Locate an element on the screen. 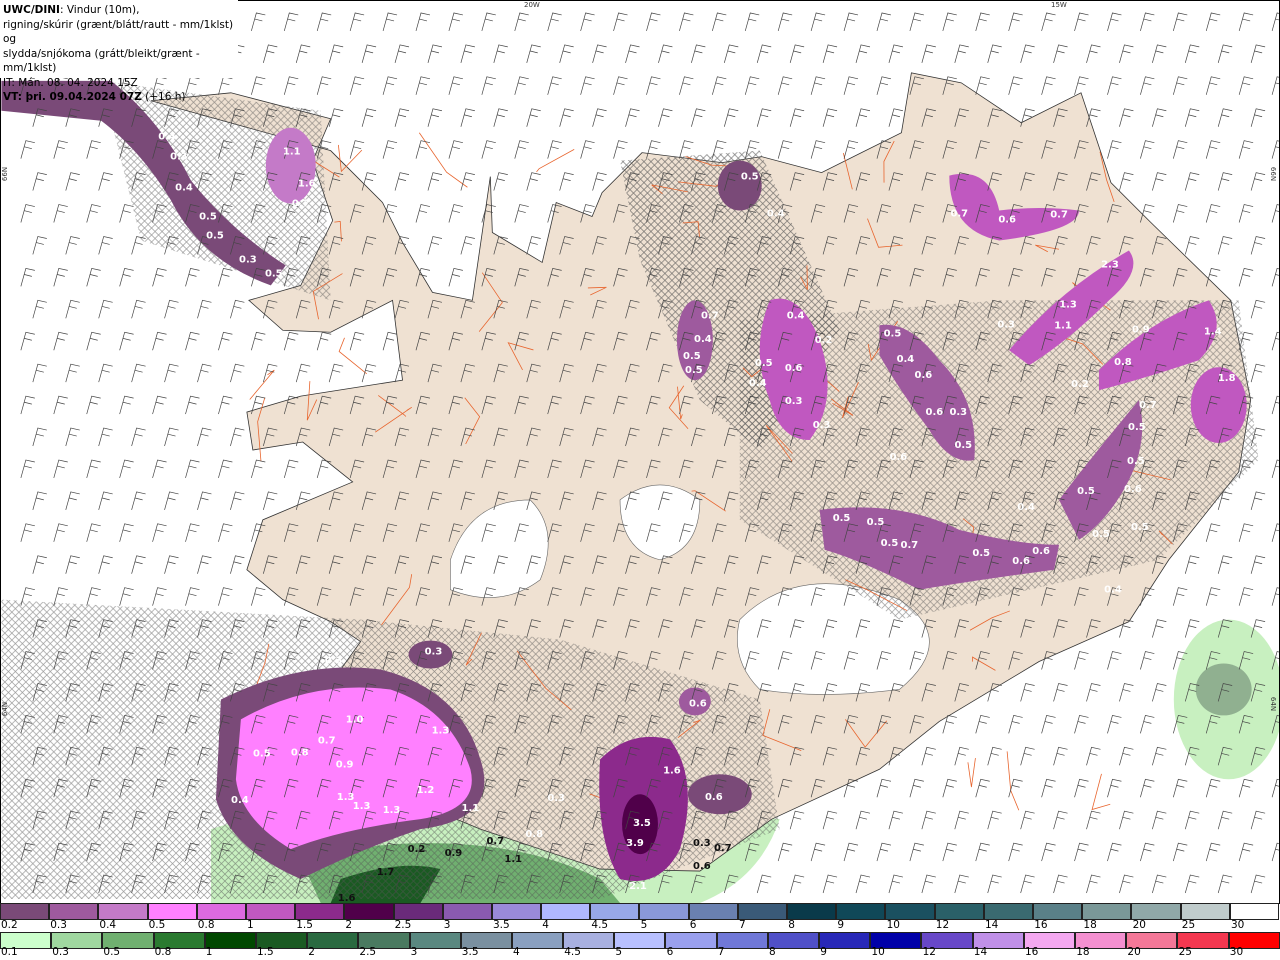 This screenshot has width=1280, height=960. precip-value-label: 1.6 is located at coordinates (307, 184).